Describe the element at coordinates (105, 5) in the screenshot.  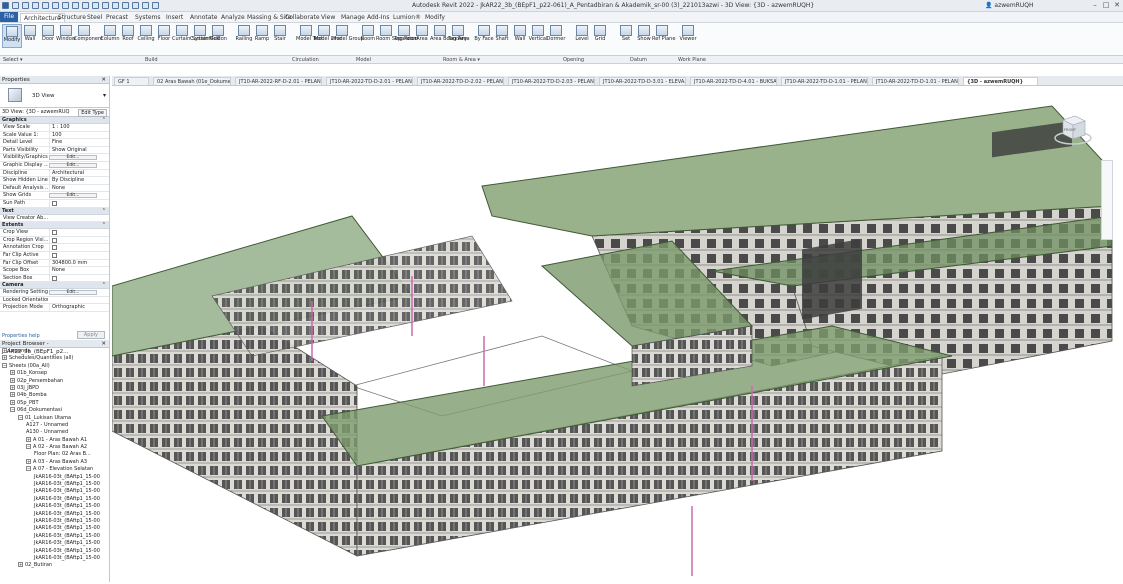
I see `text-icon` at that location.